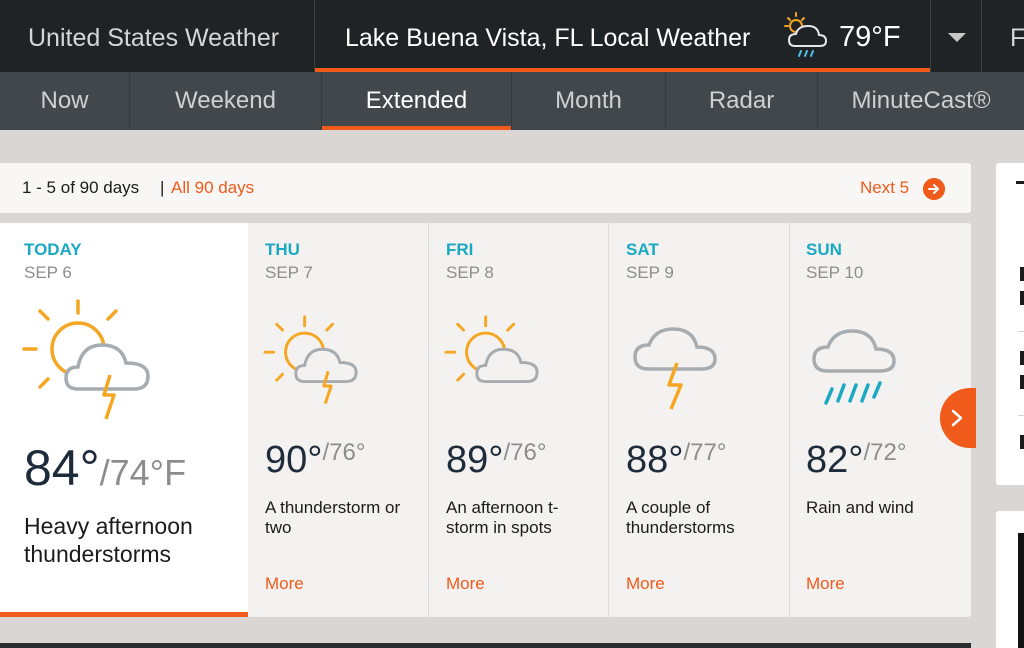  What do you see at coordinates (108, 540) in the screenshot?
I see `forecast-description: Heavy afternoon thunderstorms` at bounding box center [108, 540].